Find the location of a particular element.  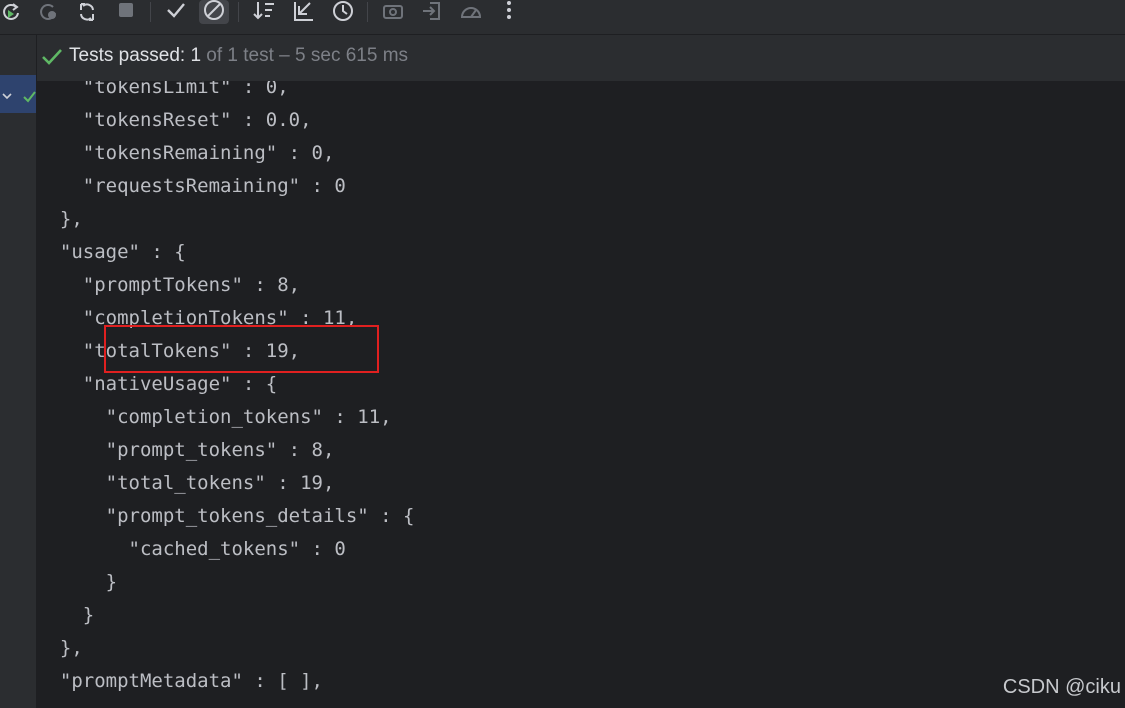

screenshot-icon is located at coordinates (393, 12).